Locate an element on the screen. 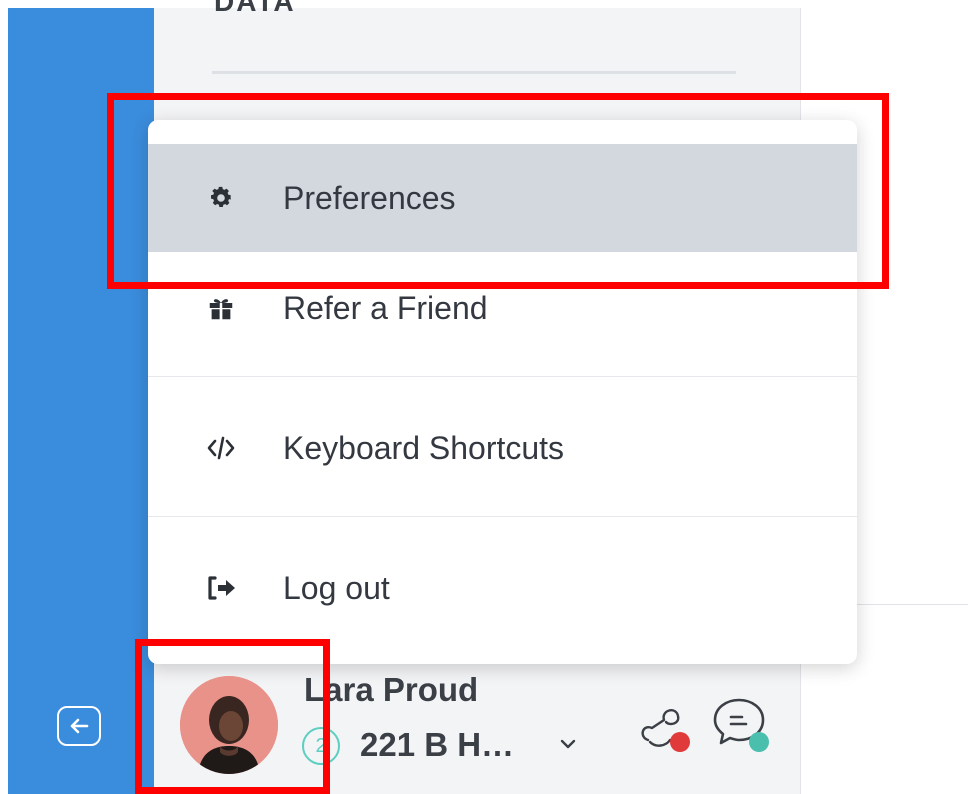  gear-icon is located at coordinates (221, 198).